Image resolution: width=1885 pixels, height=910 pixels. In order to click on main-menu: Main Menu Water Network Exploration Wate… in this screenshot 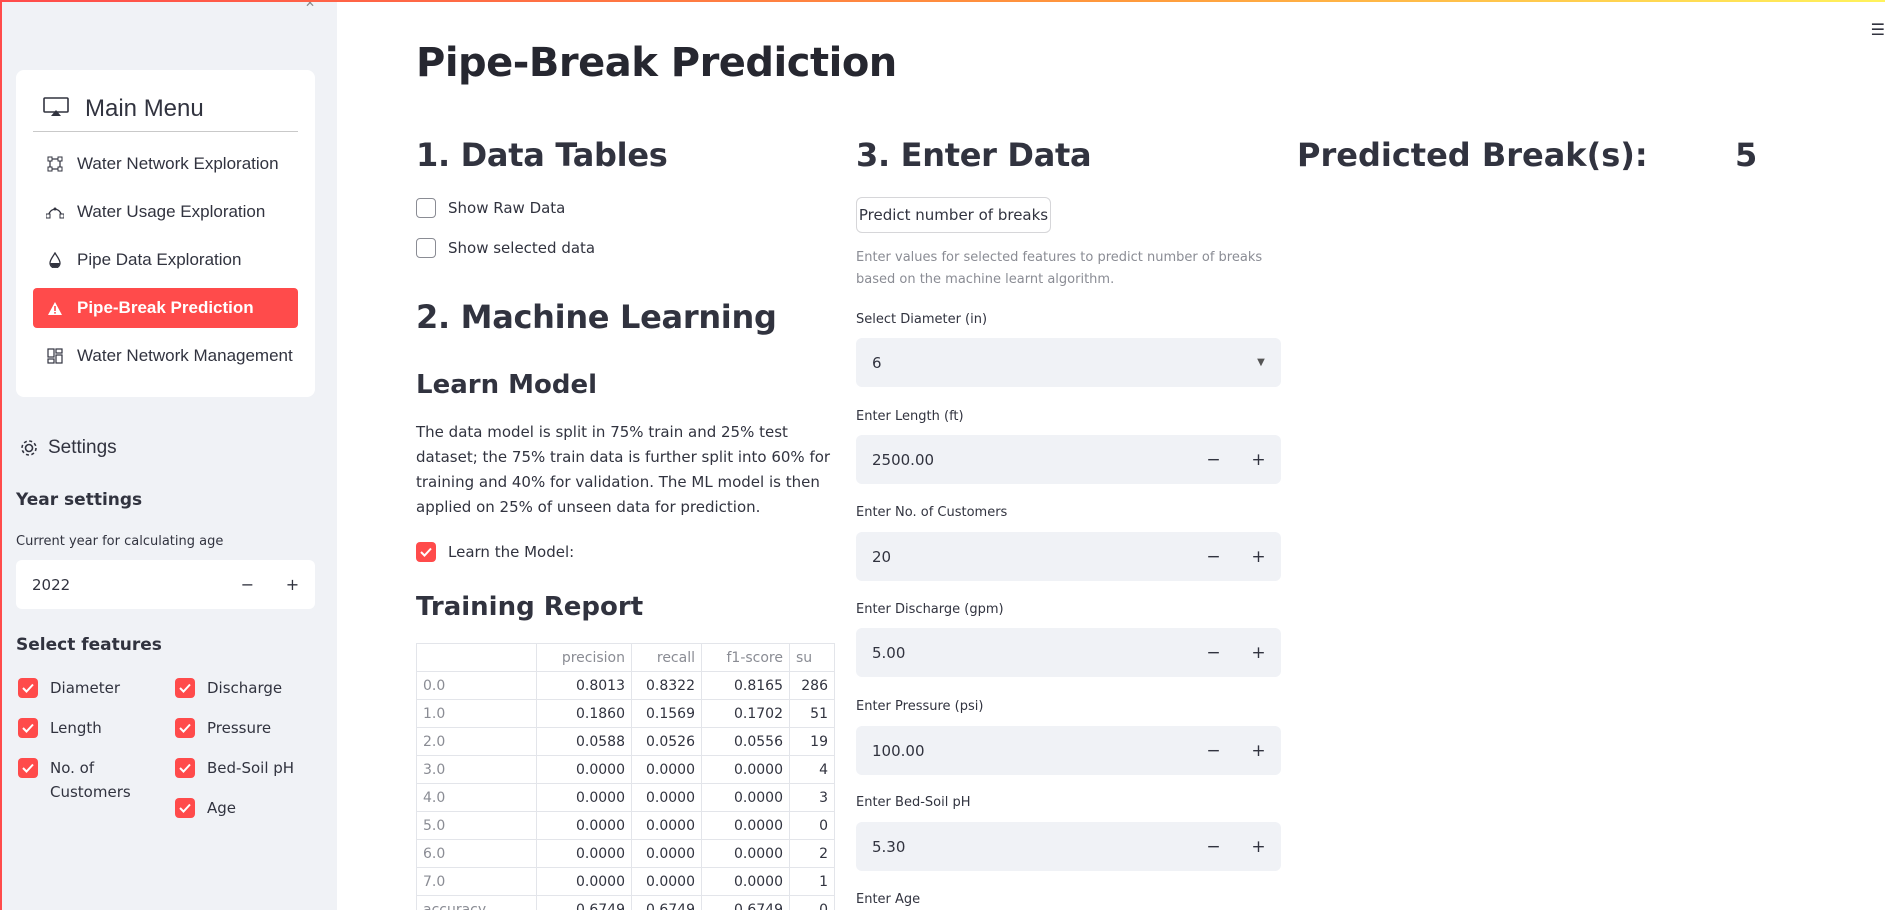, I will do `click(165, 233)`.